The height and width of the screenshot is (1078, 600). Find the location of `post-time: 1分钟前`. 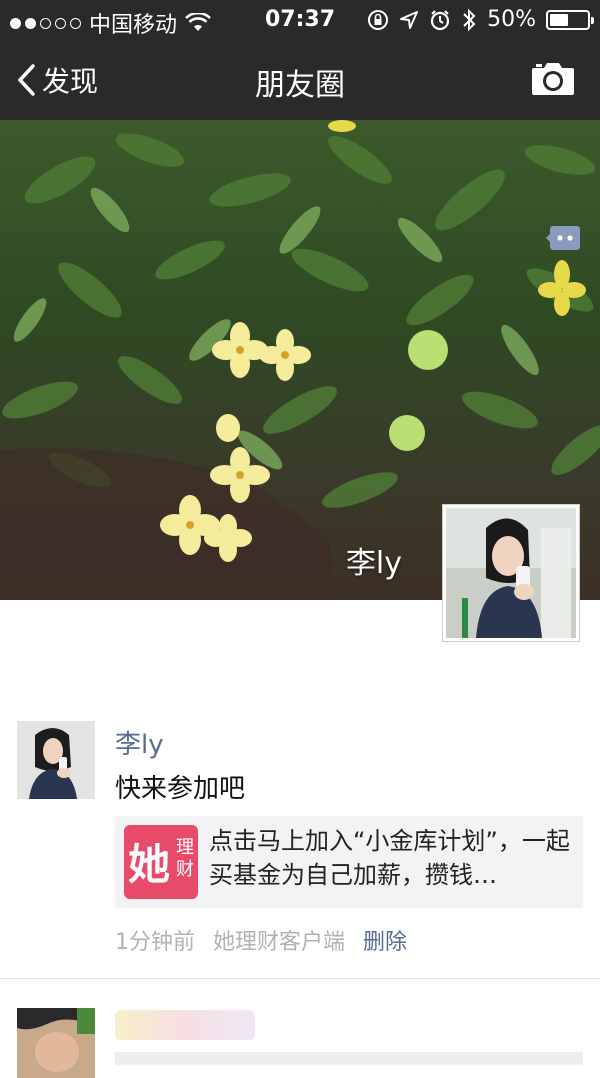

post-time: 1分钟前 is located at coordinates (155, 942).